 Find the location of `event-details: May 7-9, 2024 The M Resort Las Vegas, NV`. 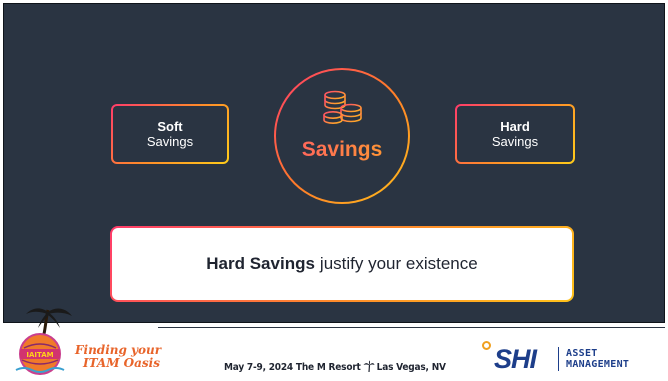

event-details: May 7-9, 2024 The M Resort Las Vegas, NV is located at coordinates (335, 366).